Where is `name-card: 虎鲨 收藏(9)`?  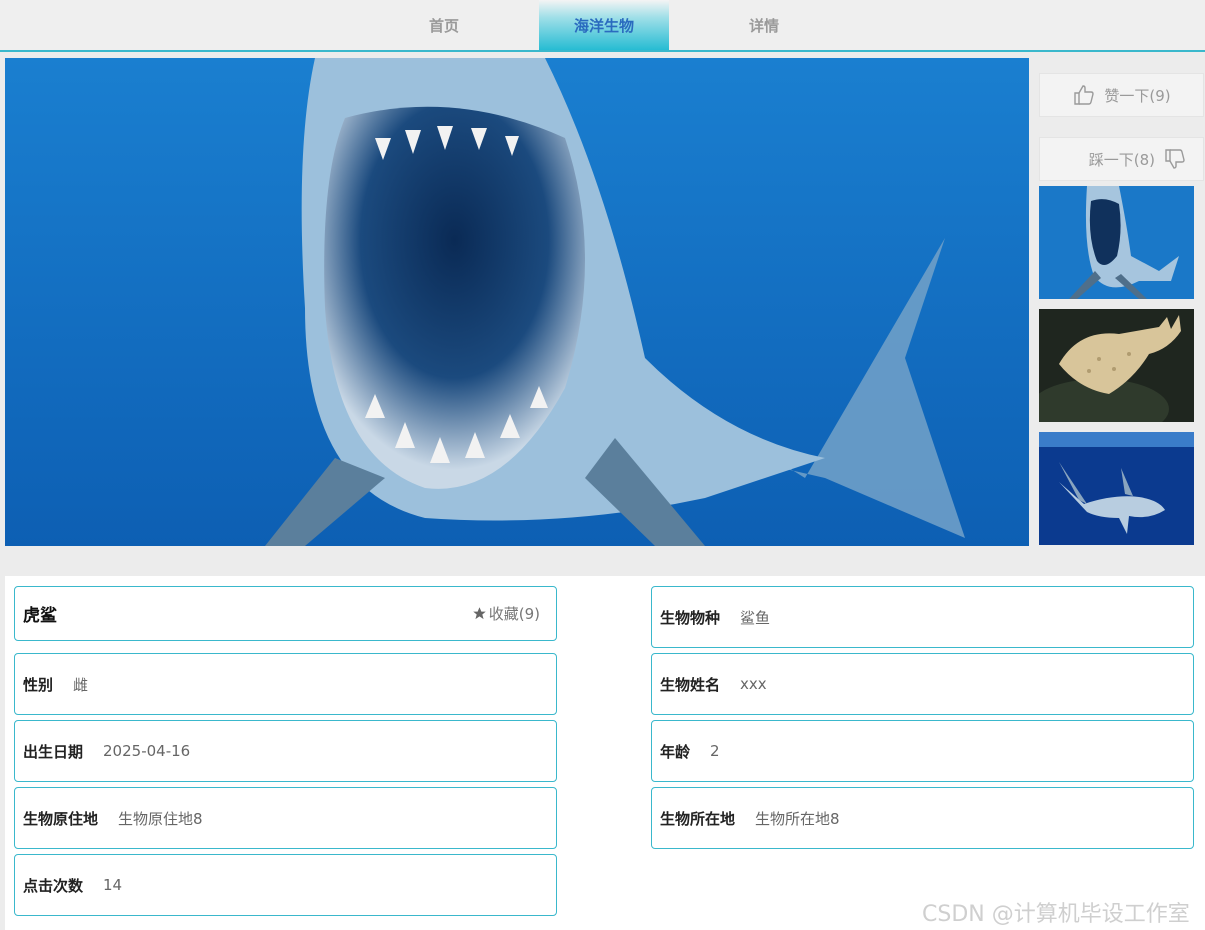 name-card: 虎鲨 收藏(9) is located at coordinates (285, 613).